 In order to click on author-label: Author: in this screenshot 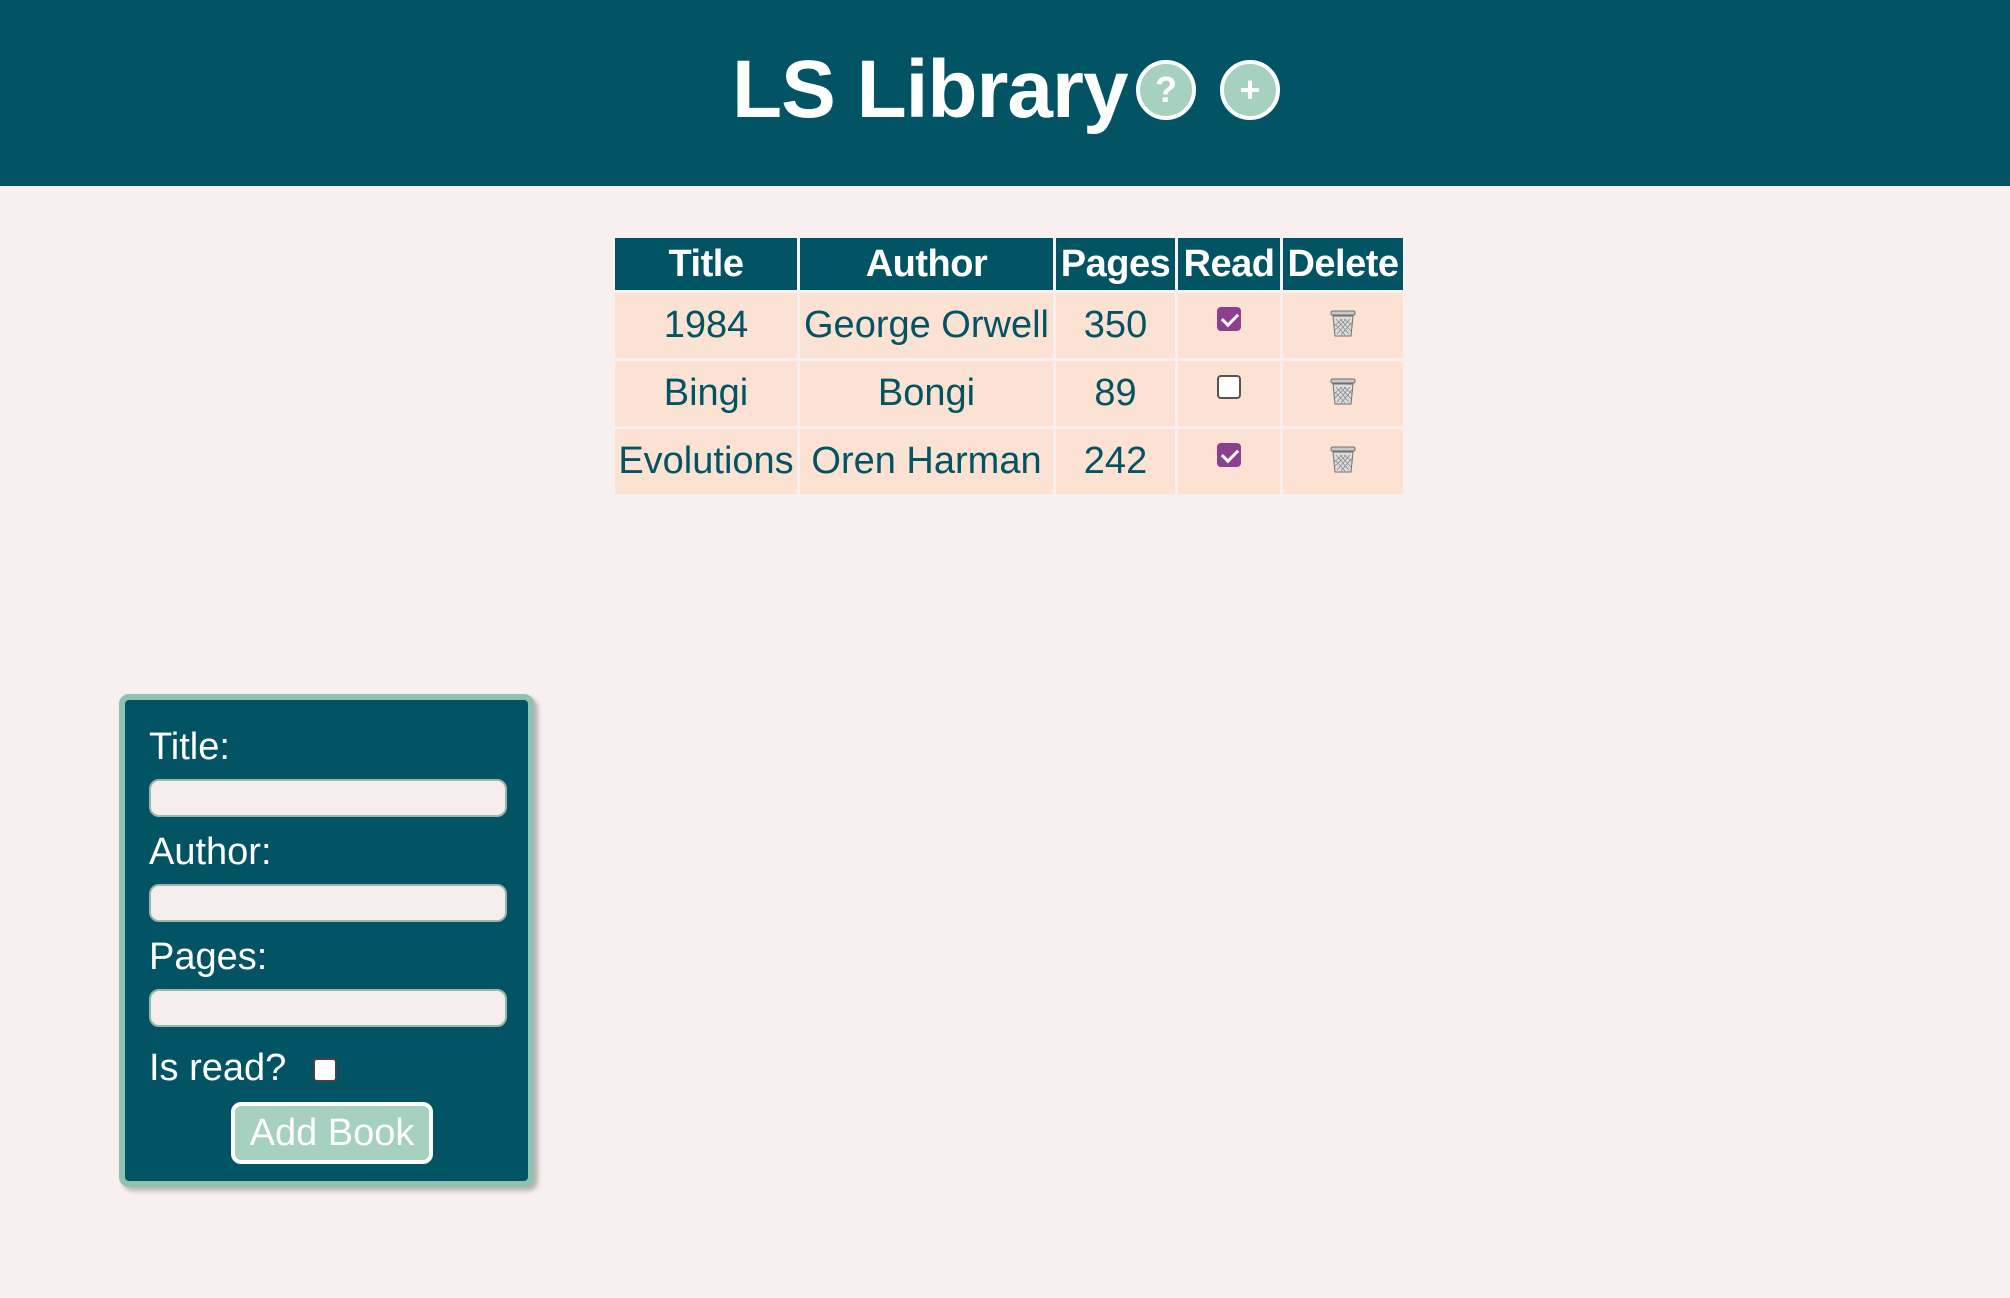, I will do `click(210, 852)`.